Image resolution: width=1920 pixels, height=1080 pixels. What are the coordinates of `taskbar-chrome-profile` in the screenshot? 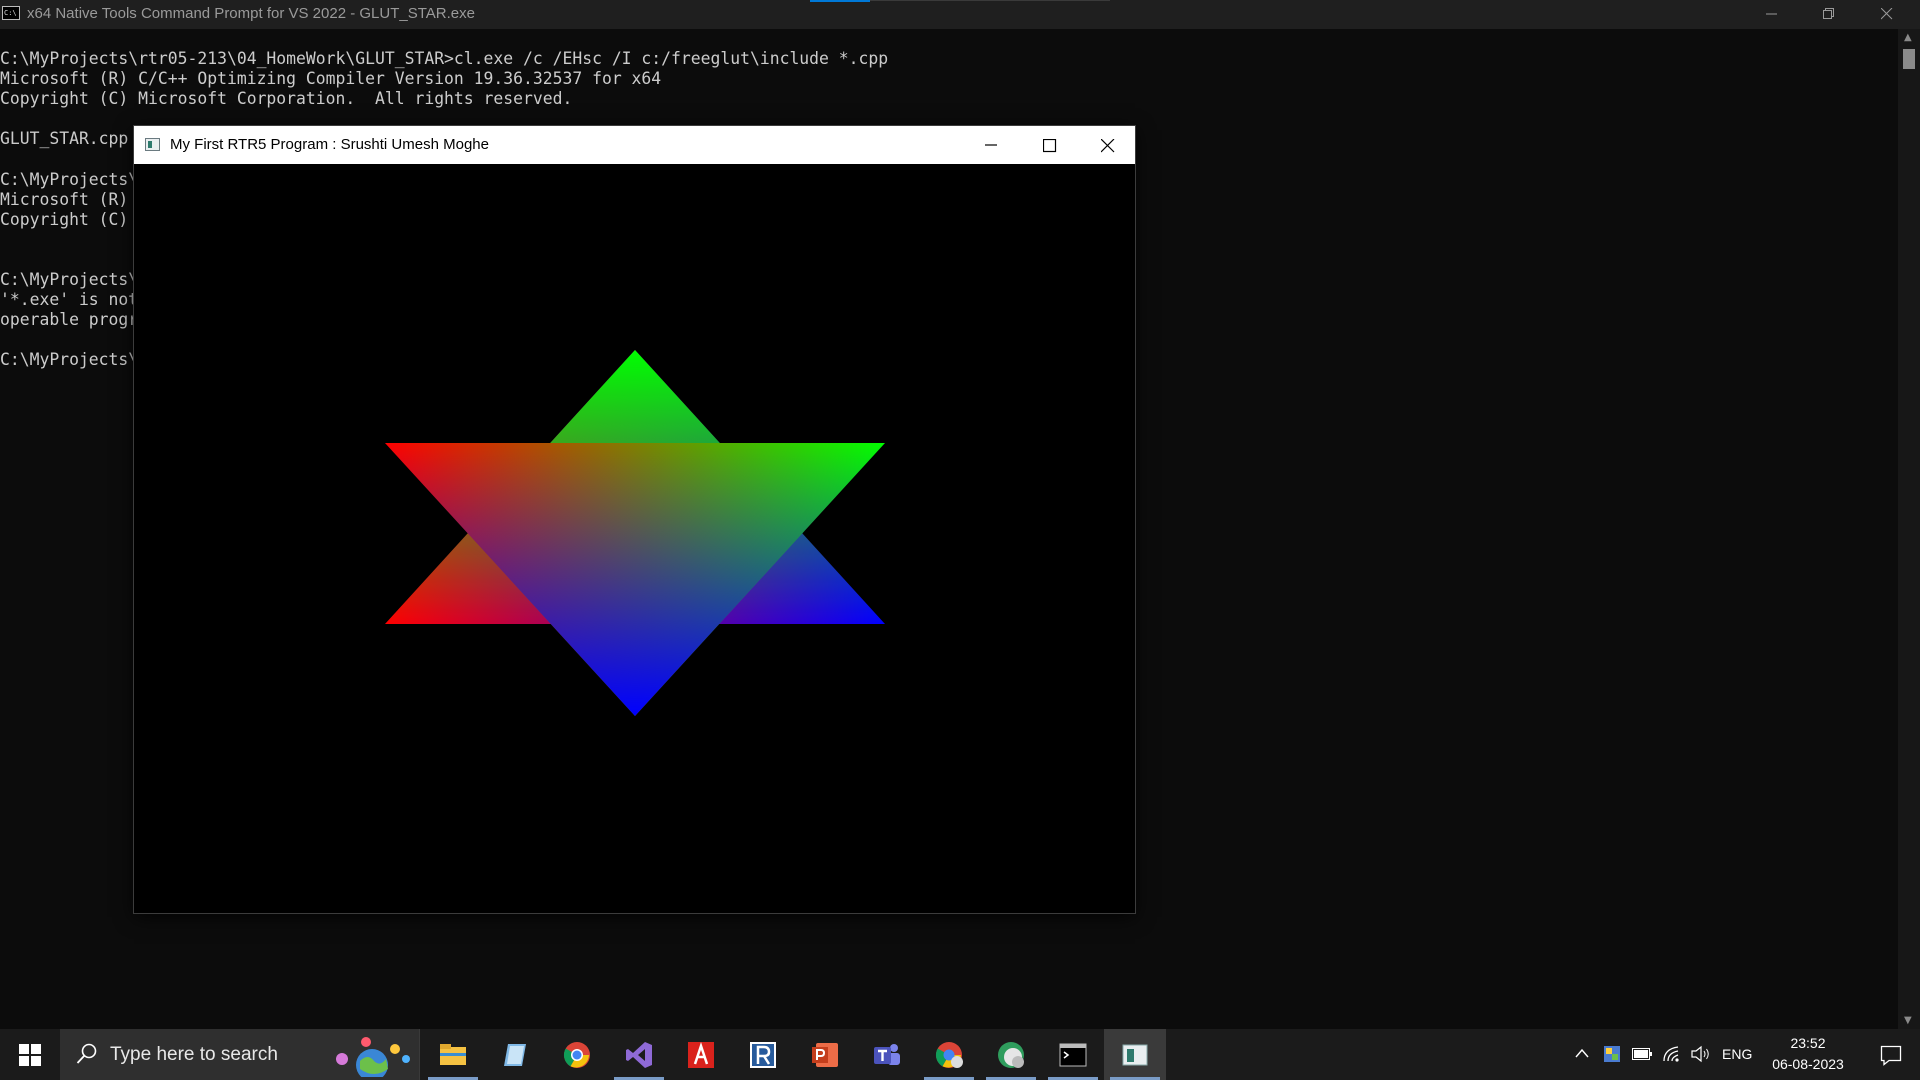 It's located at (949, 1054).